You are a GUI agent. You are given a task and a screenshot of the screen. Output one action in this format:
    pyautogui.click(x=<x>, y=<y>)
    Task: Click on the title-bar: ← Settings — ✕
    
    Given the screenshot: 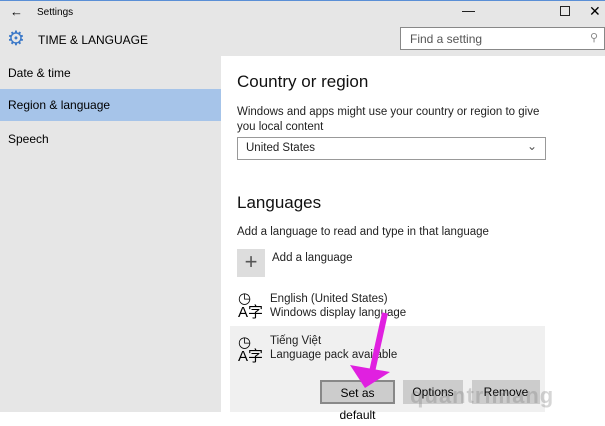 What is the action you would take?
    pyautogui.click(x=302, y=12)
    